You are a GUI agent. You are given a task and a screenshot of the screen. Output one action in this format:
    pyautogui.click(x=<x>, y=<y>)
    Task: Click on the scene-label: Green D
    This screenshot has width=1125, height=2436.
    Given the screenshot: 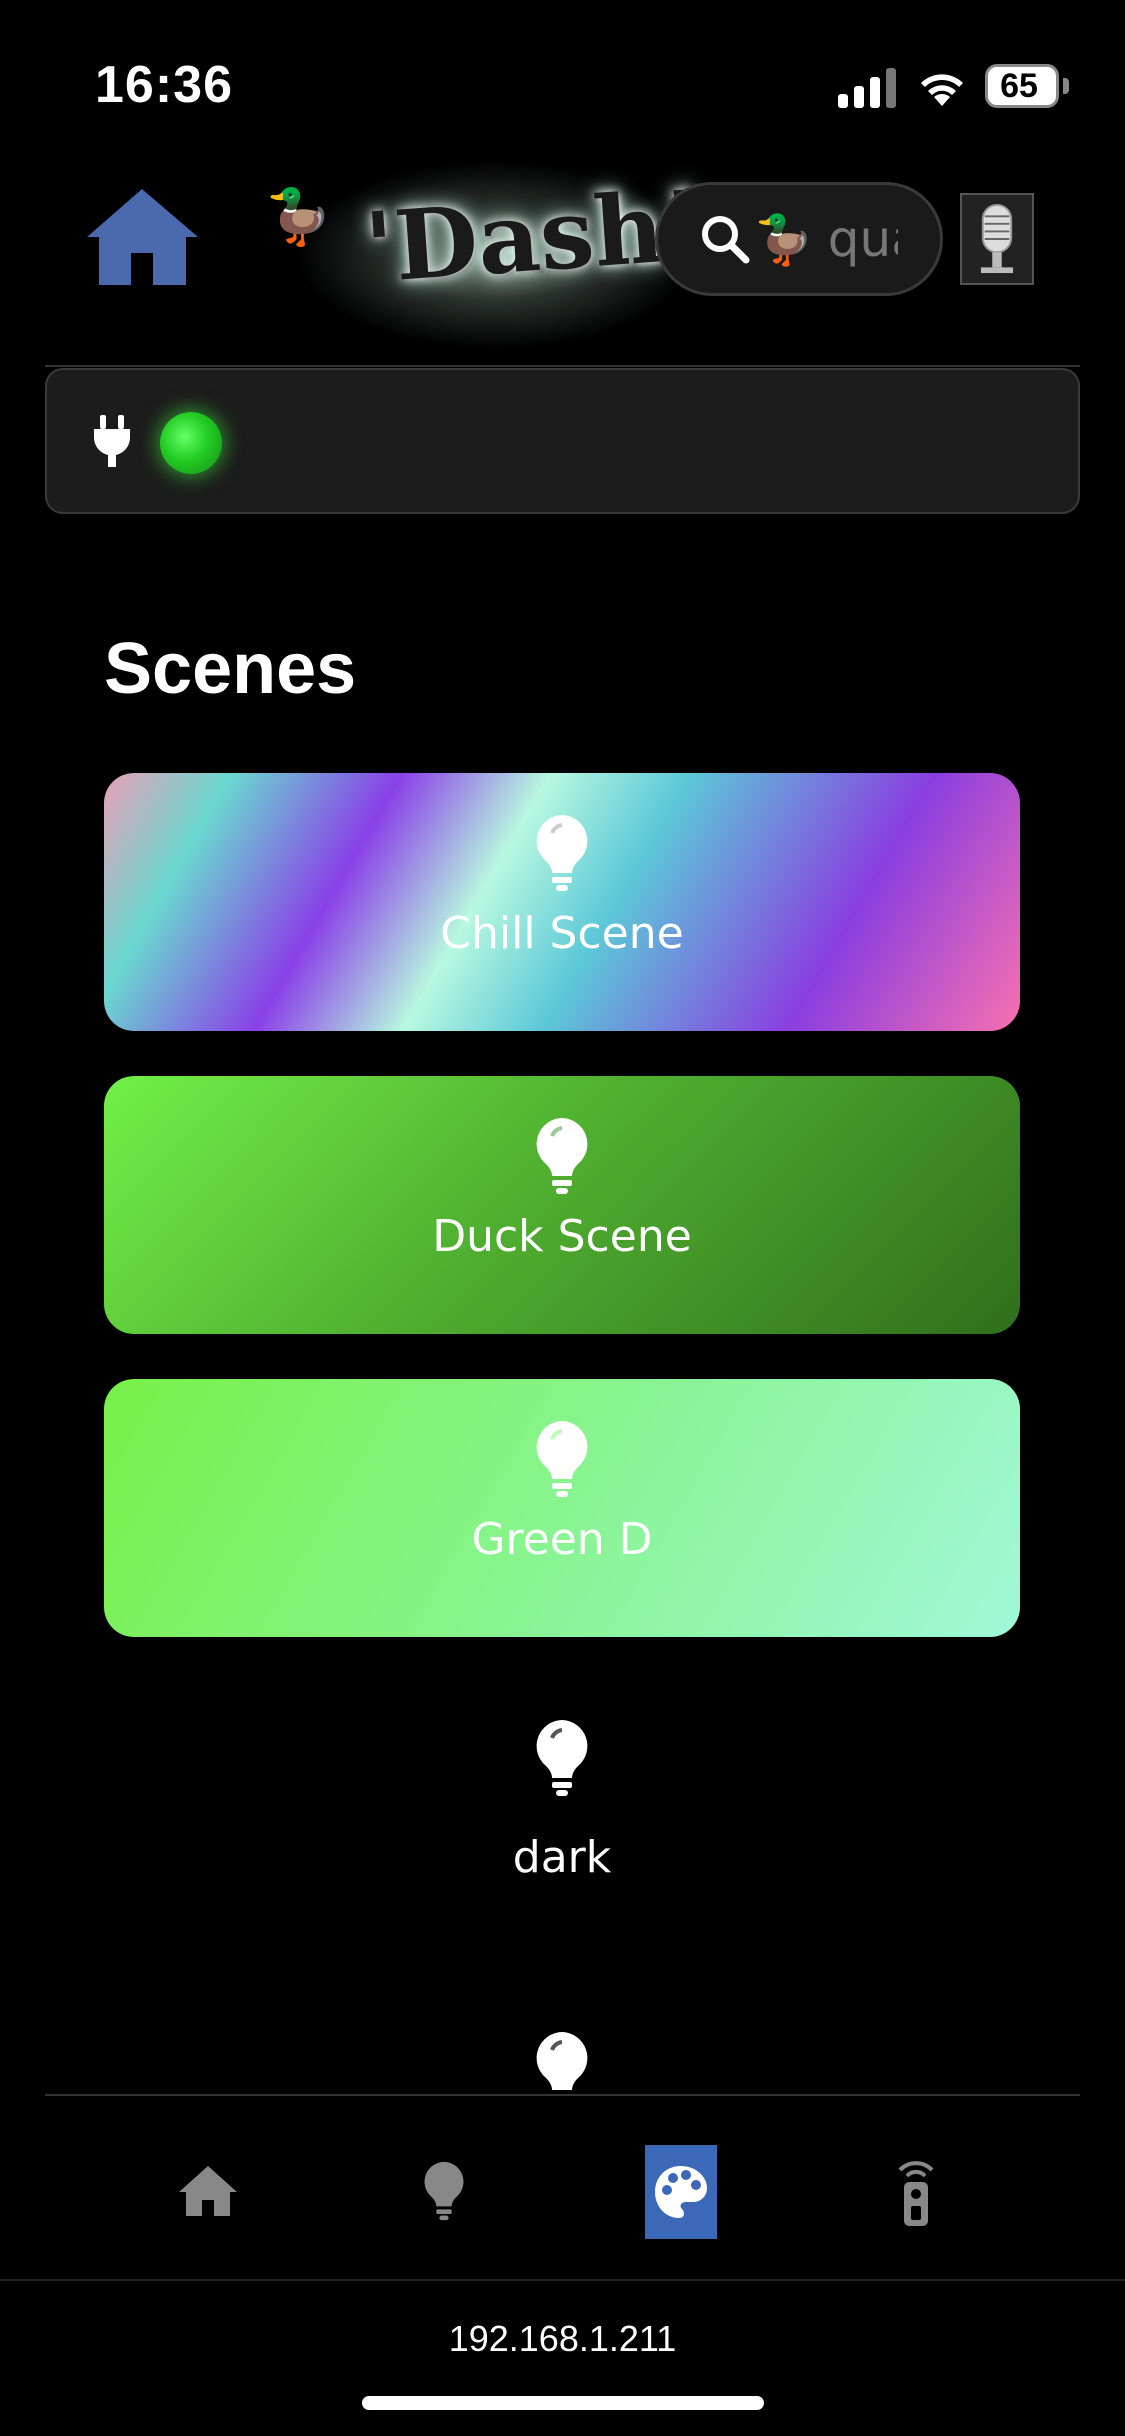 What is the action you would take?
    pyautogui.click(x=562, y=1539)
    